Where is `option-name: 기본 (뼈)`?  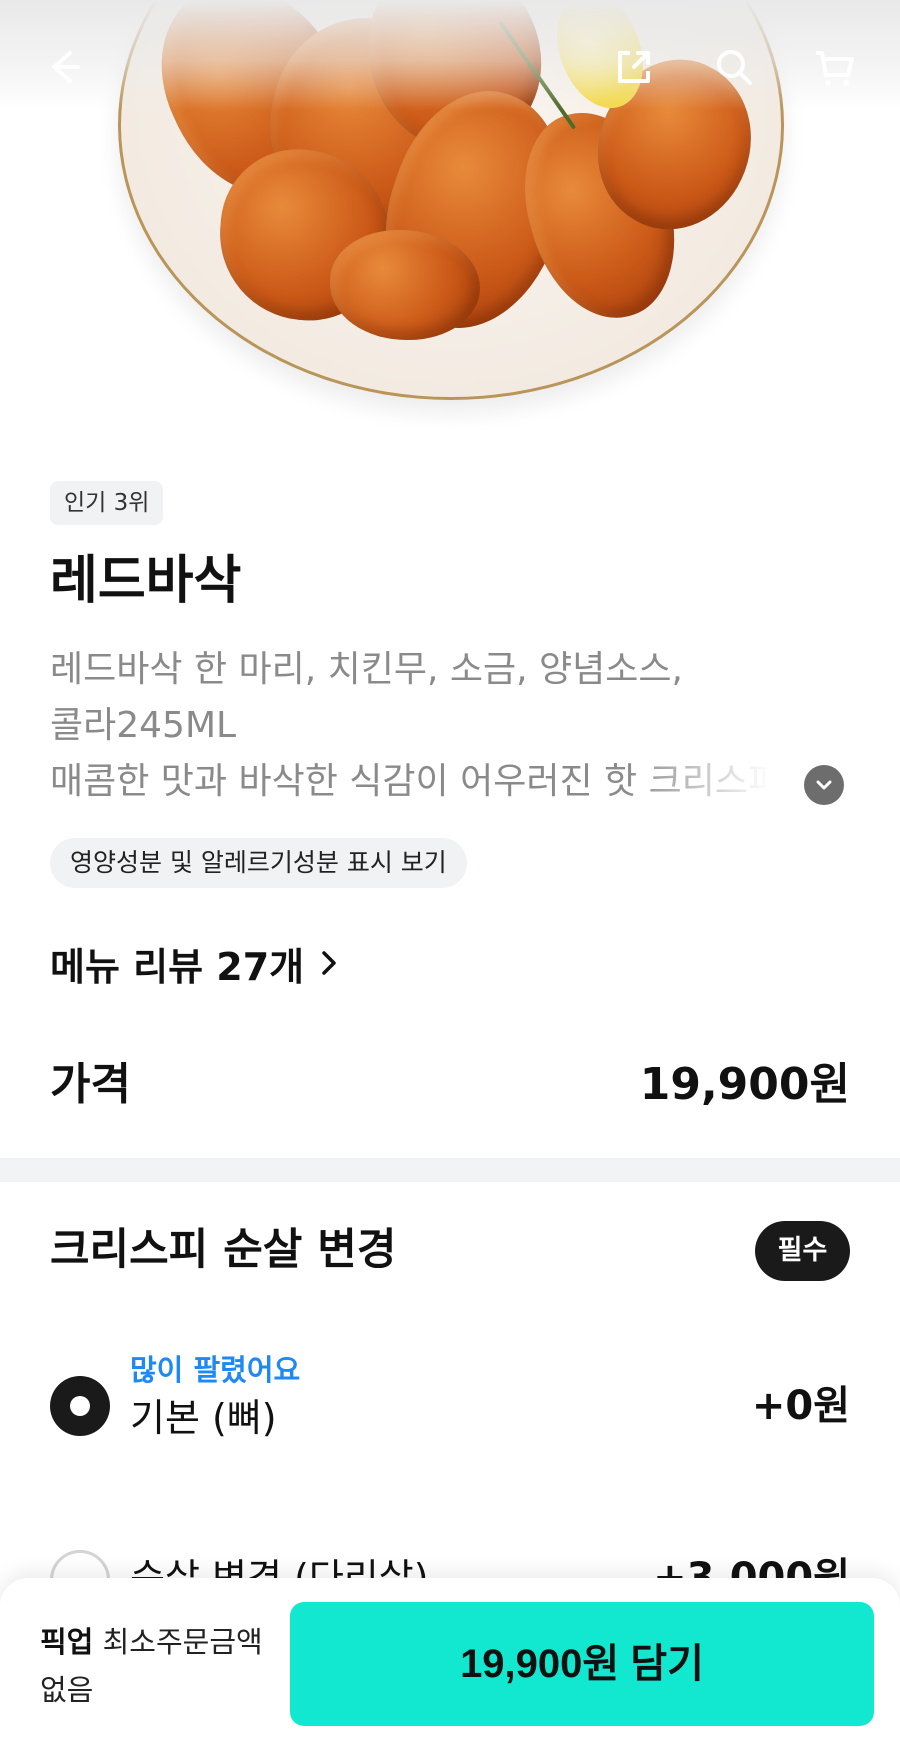
option-name: 기본 (뼈) is located at coordinates (203, 1418).